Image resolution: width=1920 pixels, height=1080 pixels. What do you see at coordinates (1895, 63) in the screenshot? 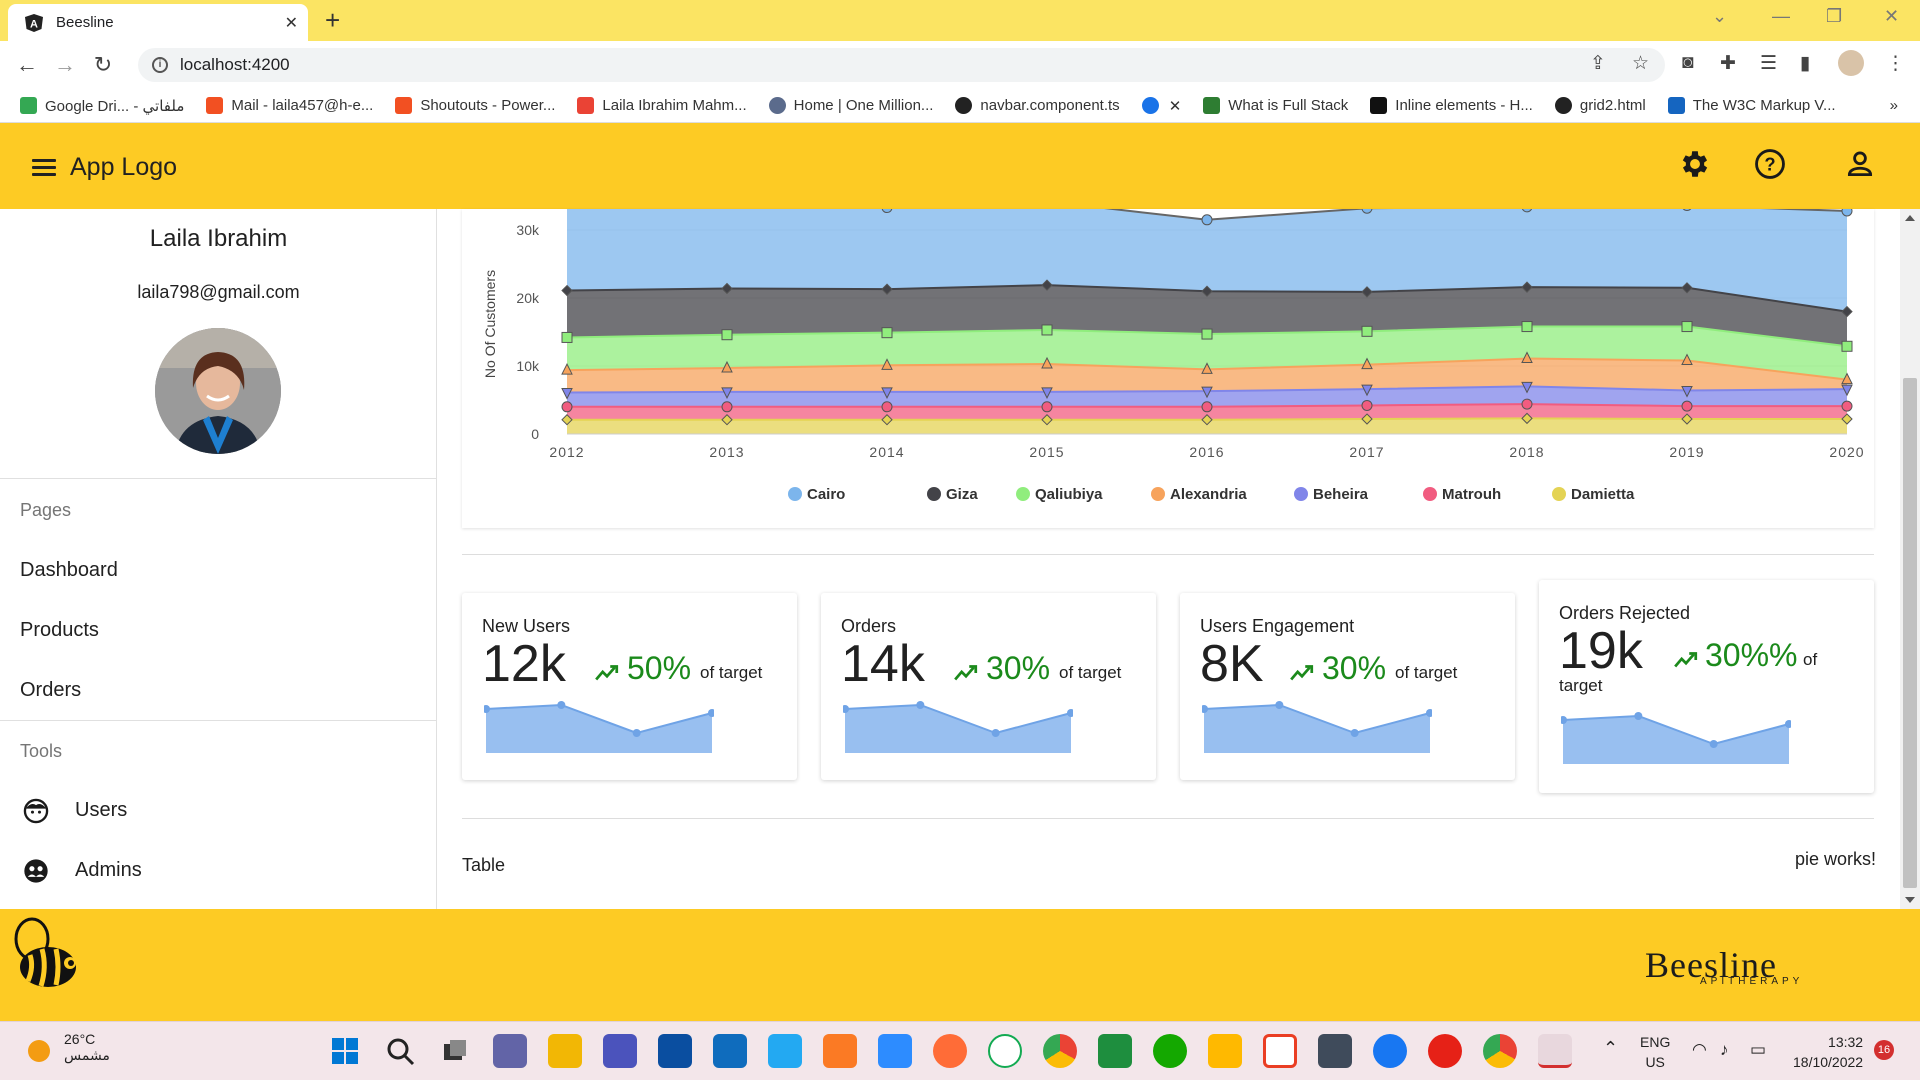
I see `more-vert-icon: ⋮` at bounding box center [1895, 63].